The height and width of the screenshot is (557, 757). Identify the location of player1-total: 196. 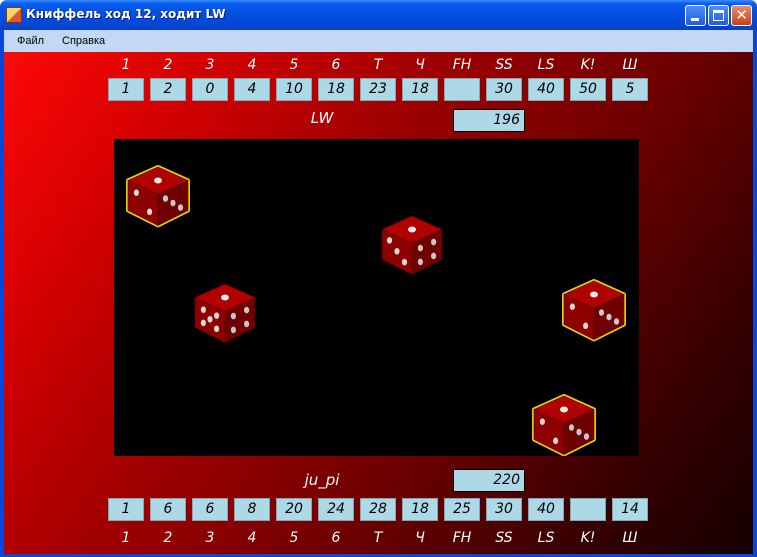
(489, 120).